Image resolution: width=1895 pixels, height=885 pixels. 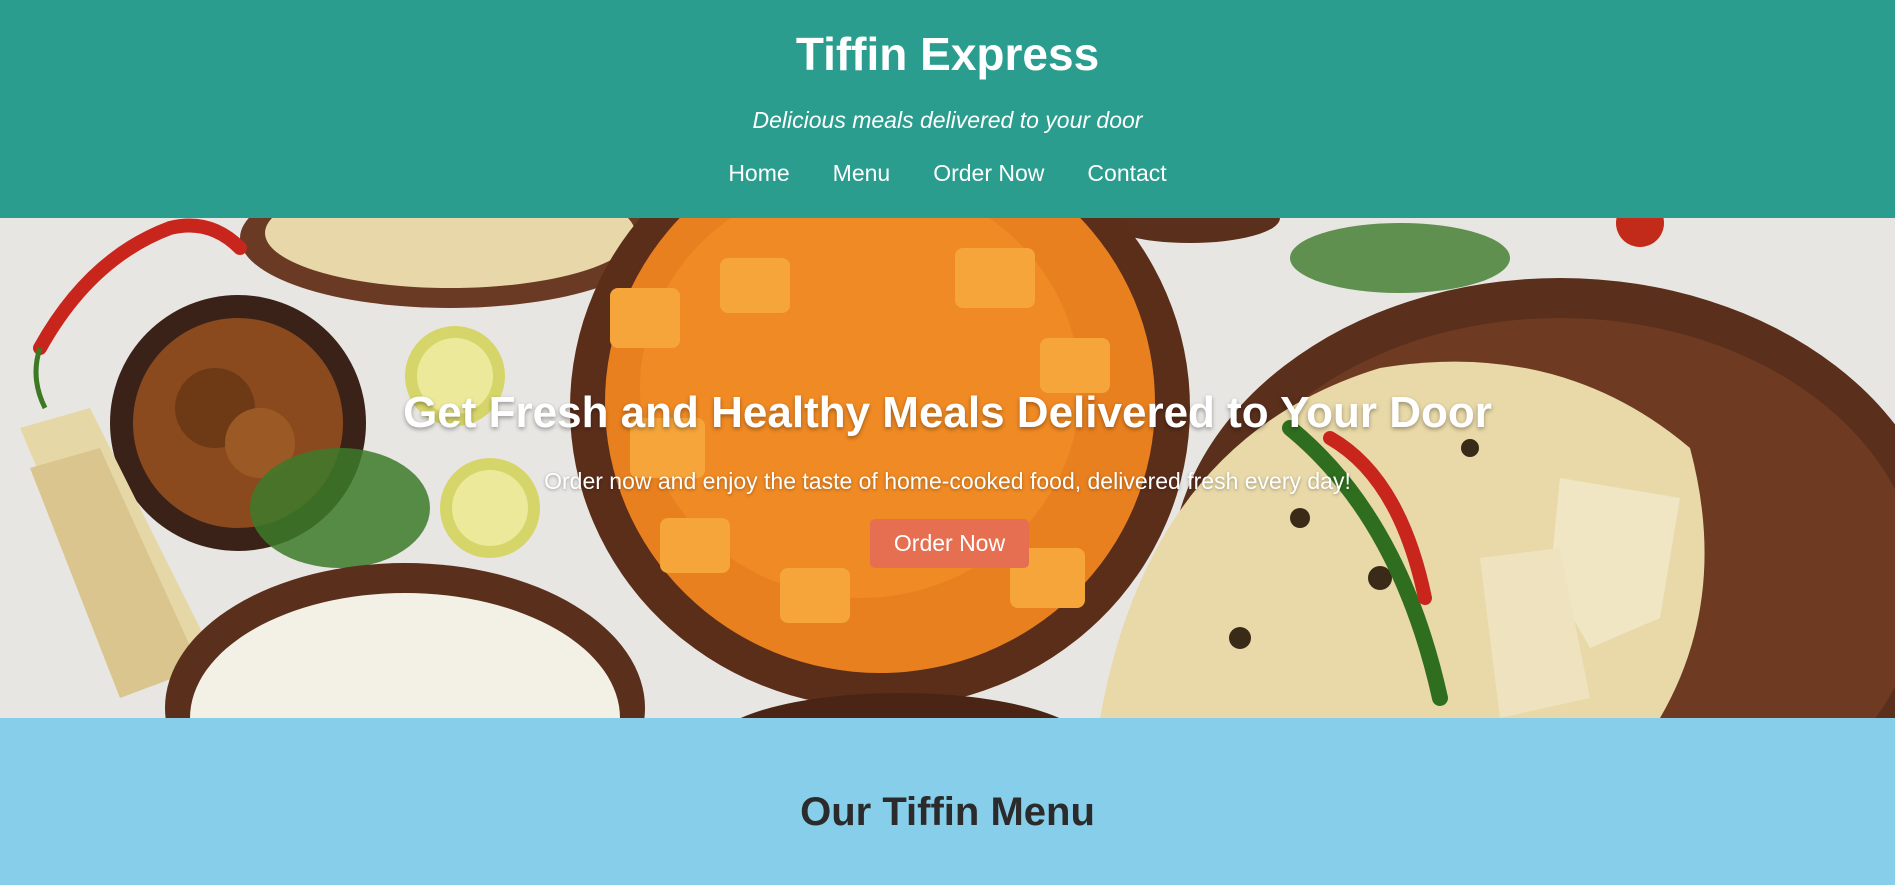 What do you see at coordinates (947, 812) in the screenshot?
I see `menu-section-title: Our Tiffin Menu` at bounding box center [947, 812].